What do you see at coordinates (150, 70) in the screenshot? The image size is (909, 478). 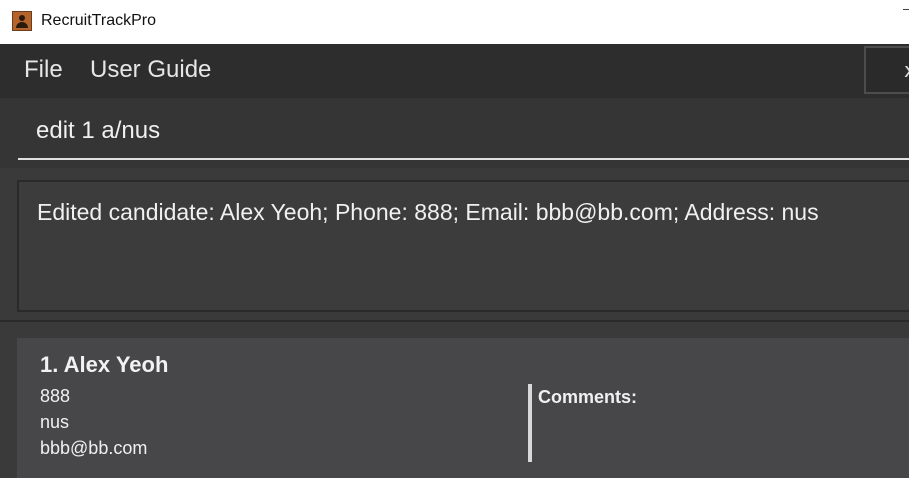 I see `menu-user-guide: User Guide` at bounding box center [150, 70].